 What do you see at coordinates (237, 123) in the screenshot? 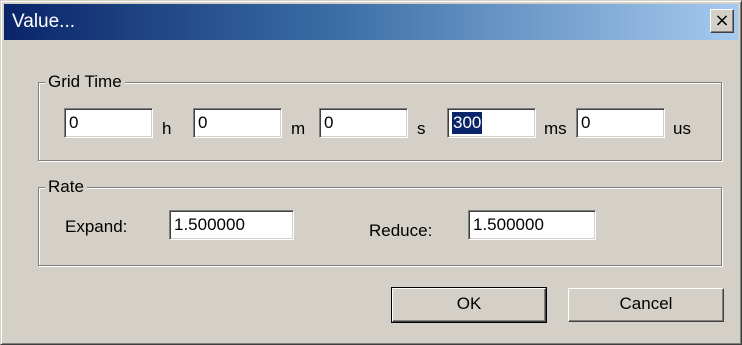
I see `minutes-field: 0` at bounding box center [237, 123].